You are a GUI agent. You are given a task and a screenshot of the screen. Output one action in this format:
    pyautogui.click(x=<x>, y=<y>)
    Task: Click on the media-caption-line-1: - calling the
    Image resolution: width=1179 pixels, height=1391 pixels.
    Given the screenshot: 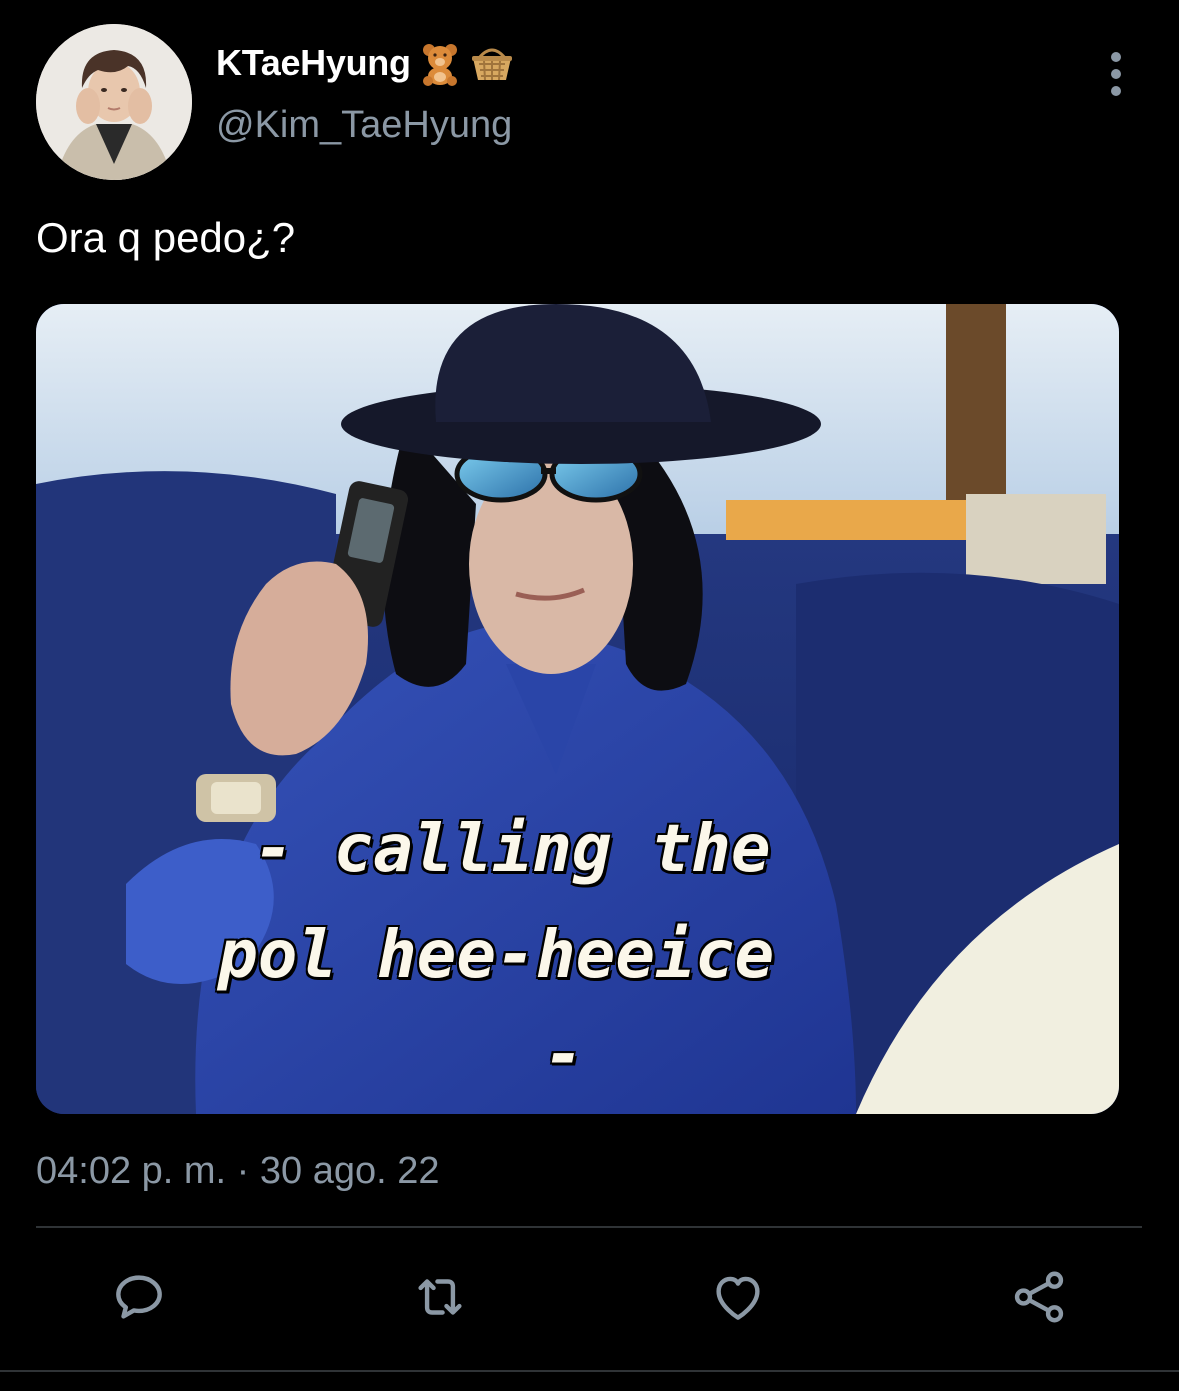 What is the action you would take?
    pyautogui.click(x=512, y=848)
    